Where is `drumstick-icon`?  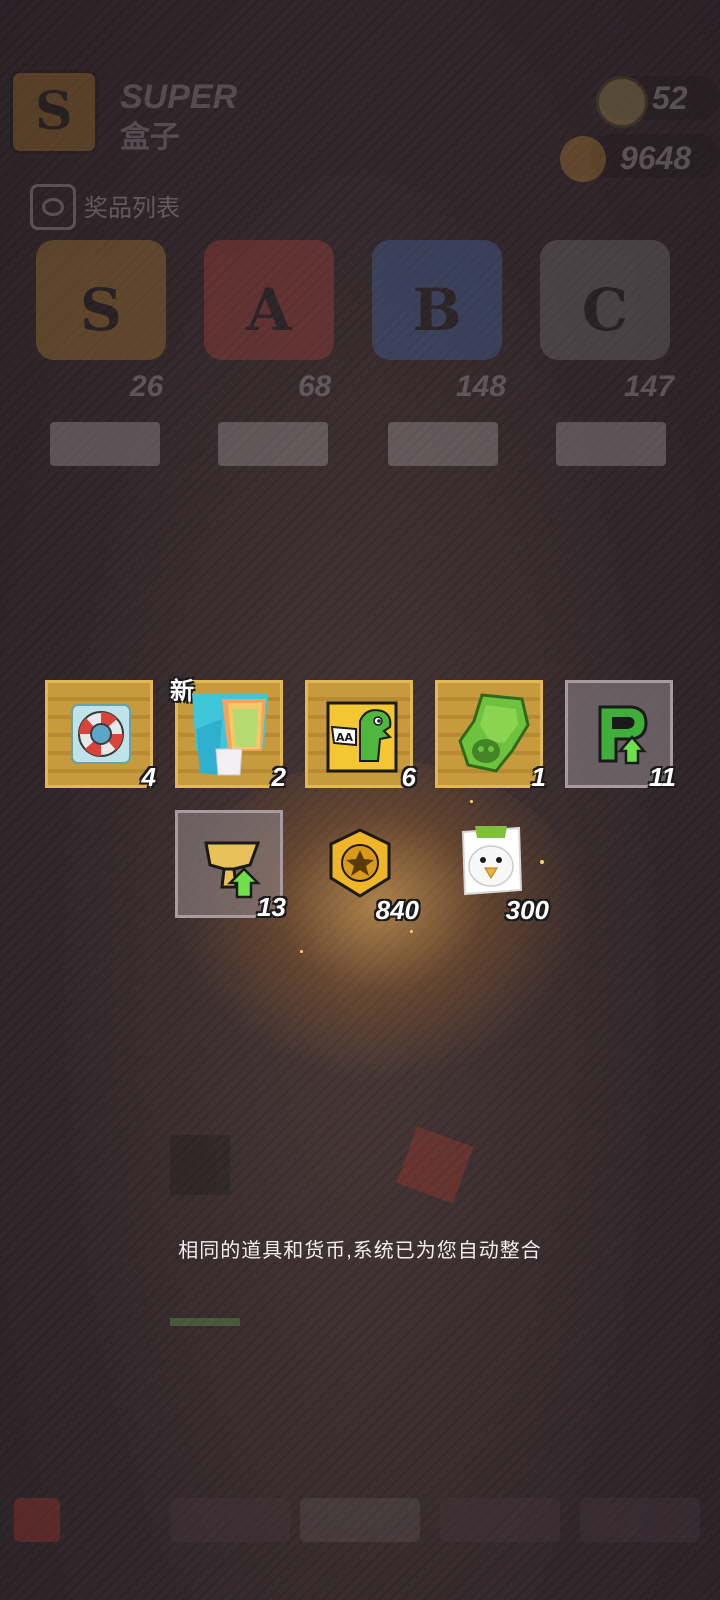 drumstick-icon is located at coordinates (583, 159).